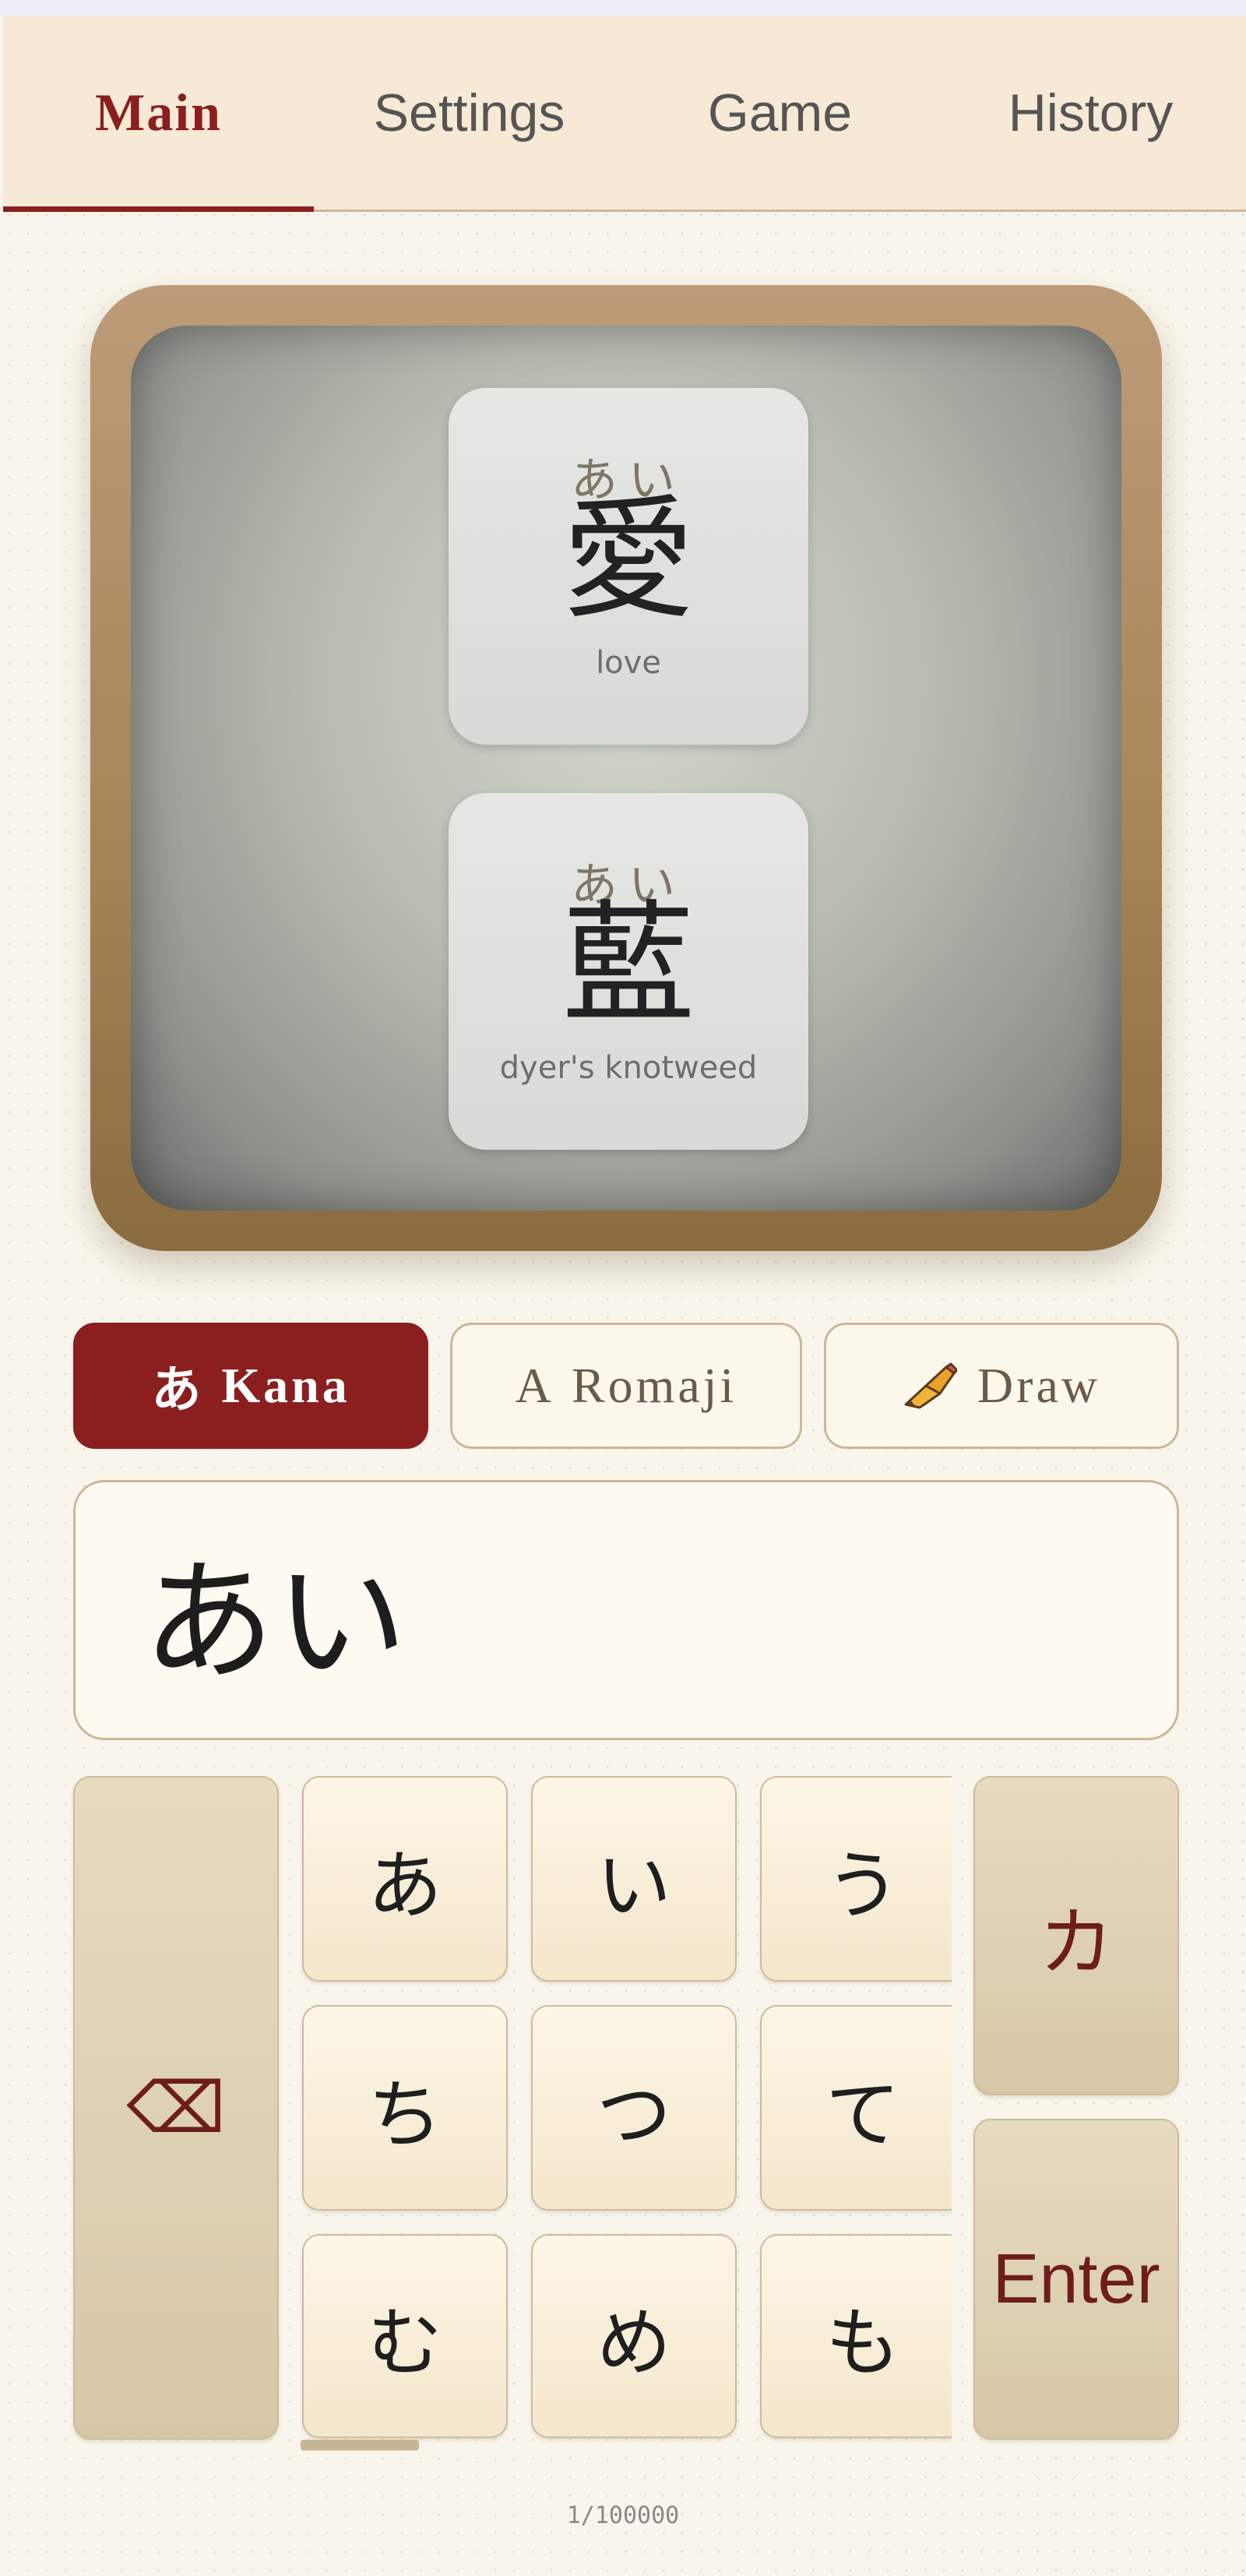 This screenshot has height=2576, width=1246. What do you see at coordinates (360, 2445) in the screenshot?
I see `key-grid-scrollbar` at bounding box center [360, 2445].